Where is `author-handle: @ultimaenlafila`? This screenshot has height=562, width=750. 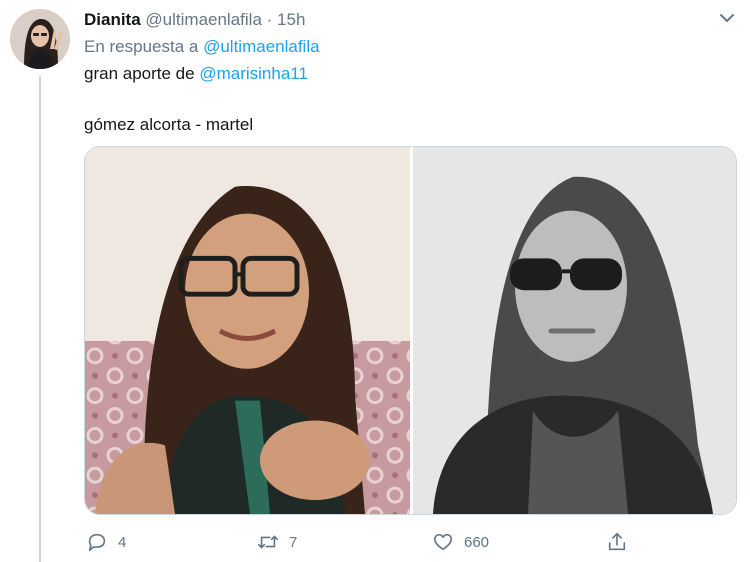 author-handle: @ultimaenlafila is located at coordinates (203, 19).